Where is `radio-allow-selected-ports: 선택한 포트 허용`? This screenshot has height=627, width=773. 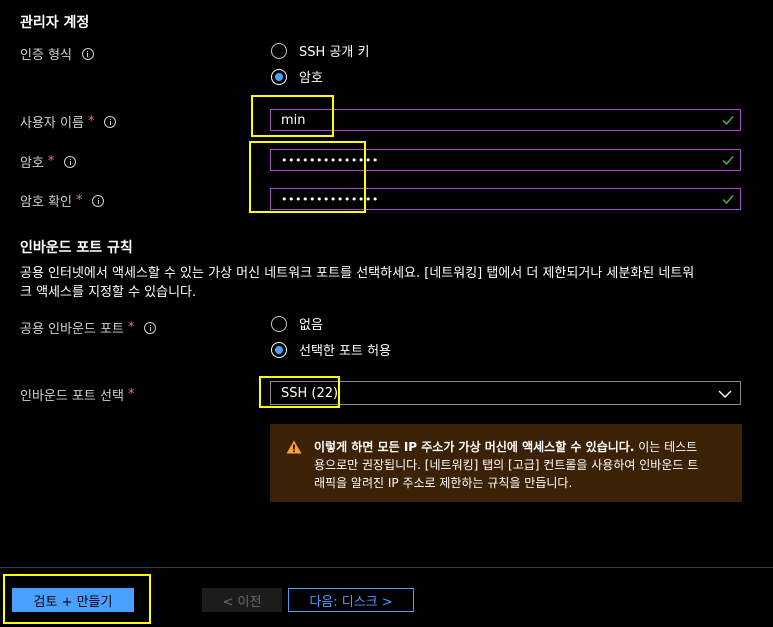 radio-allow-selected-ports: 선택한 포트 허용 is located at coordinates (331, 349).